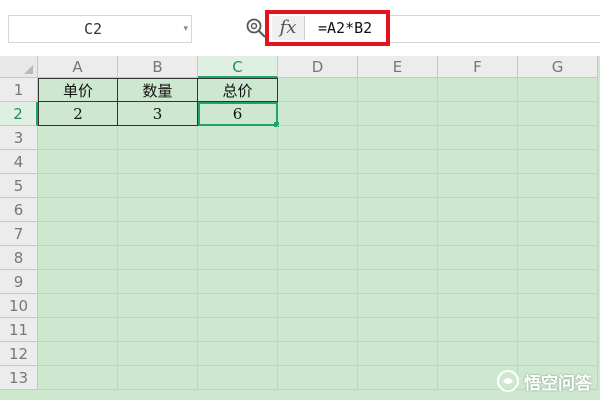 This screenshot has width=600, height=400. Describe the element at coordinates (238, 67) in the screenshot. I see `column-header-c: C` at that location.